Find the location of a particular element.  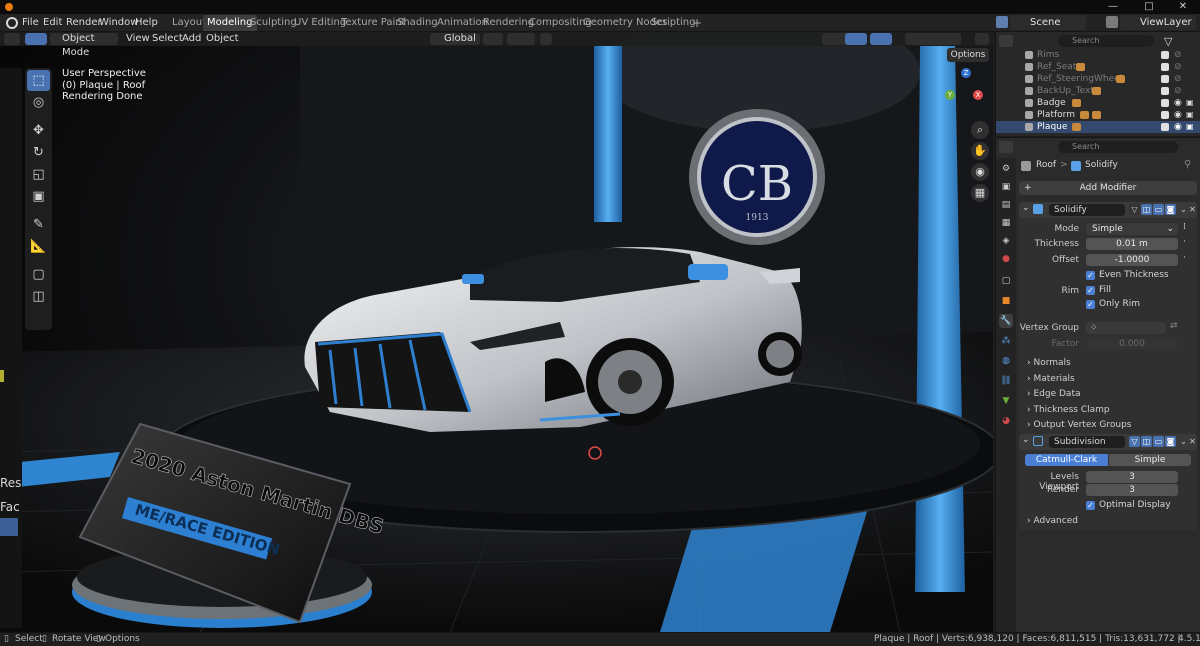

object-tab-icon: ■ is located at coordinates (1006, 301).